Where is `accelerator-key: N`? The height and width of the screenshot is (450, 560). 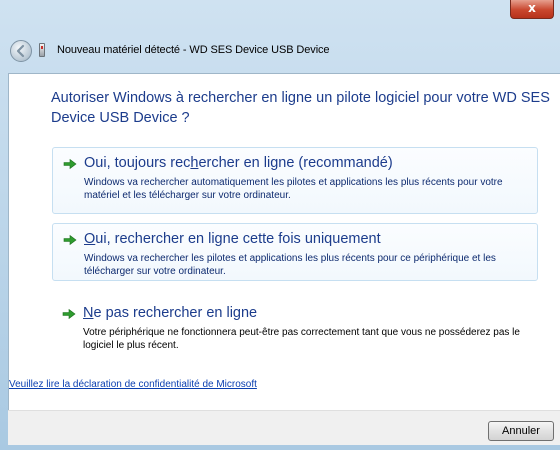 accelerator-key: N is located at coordinates (88, 313).